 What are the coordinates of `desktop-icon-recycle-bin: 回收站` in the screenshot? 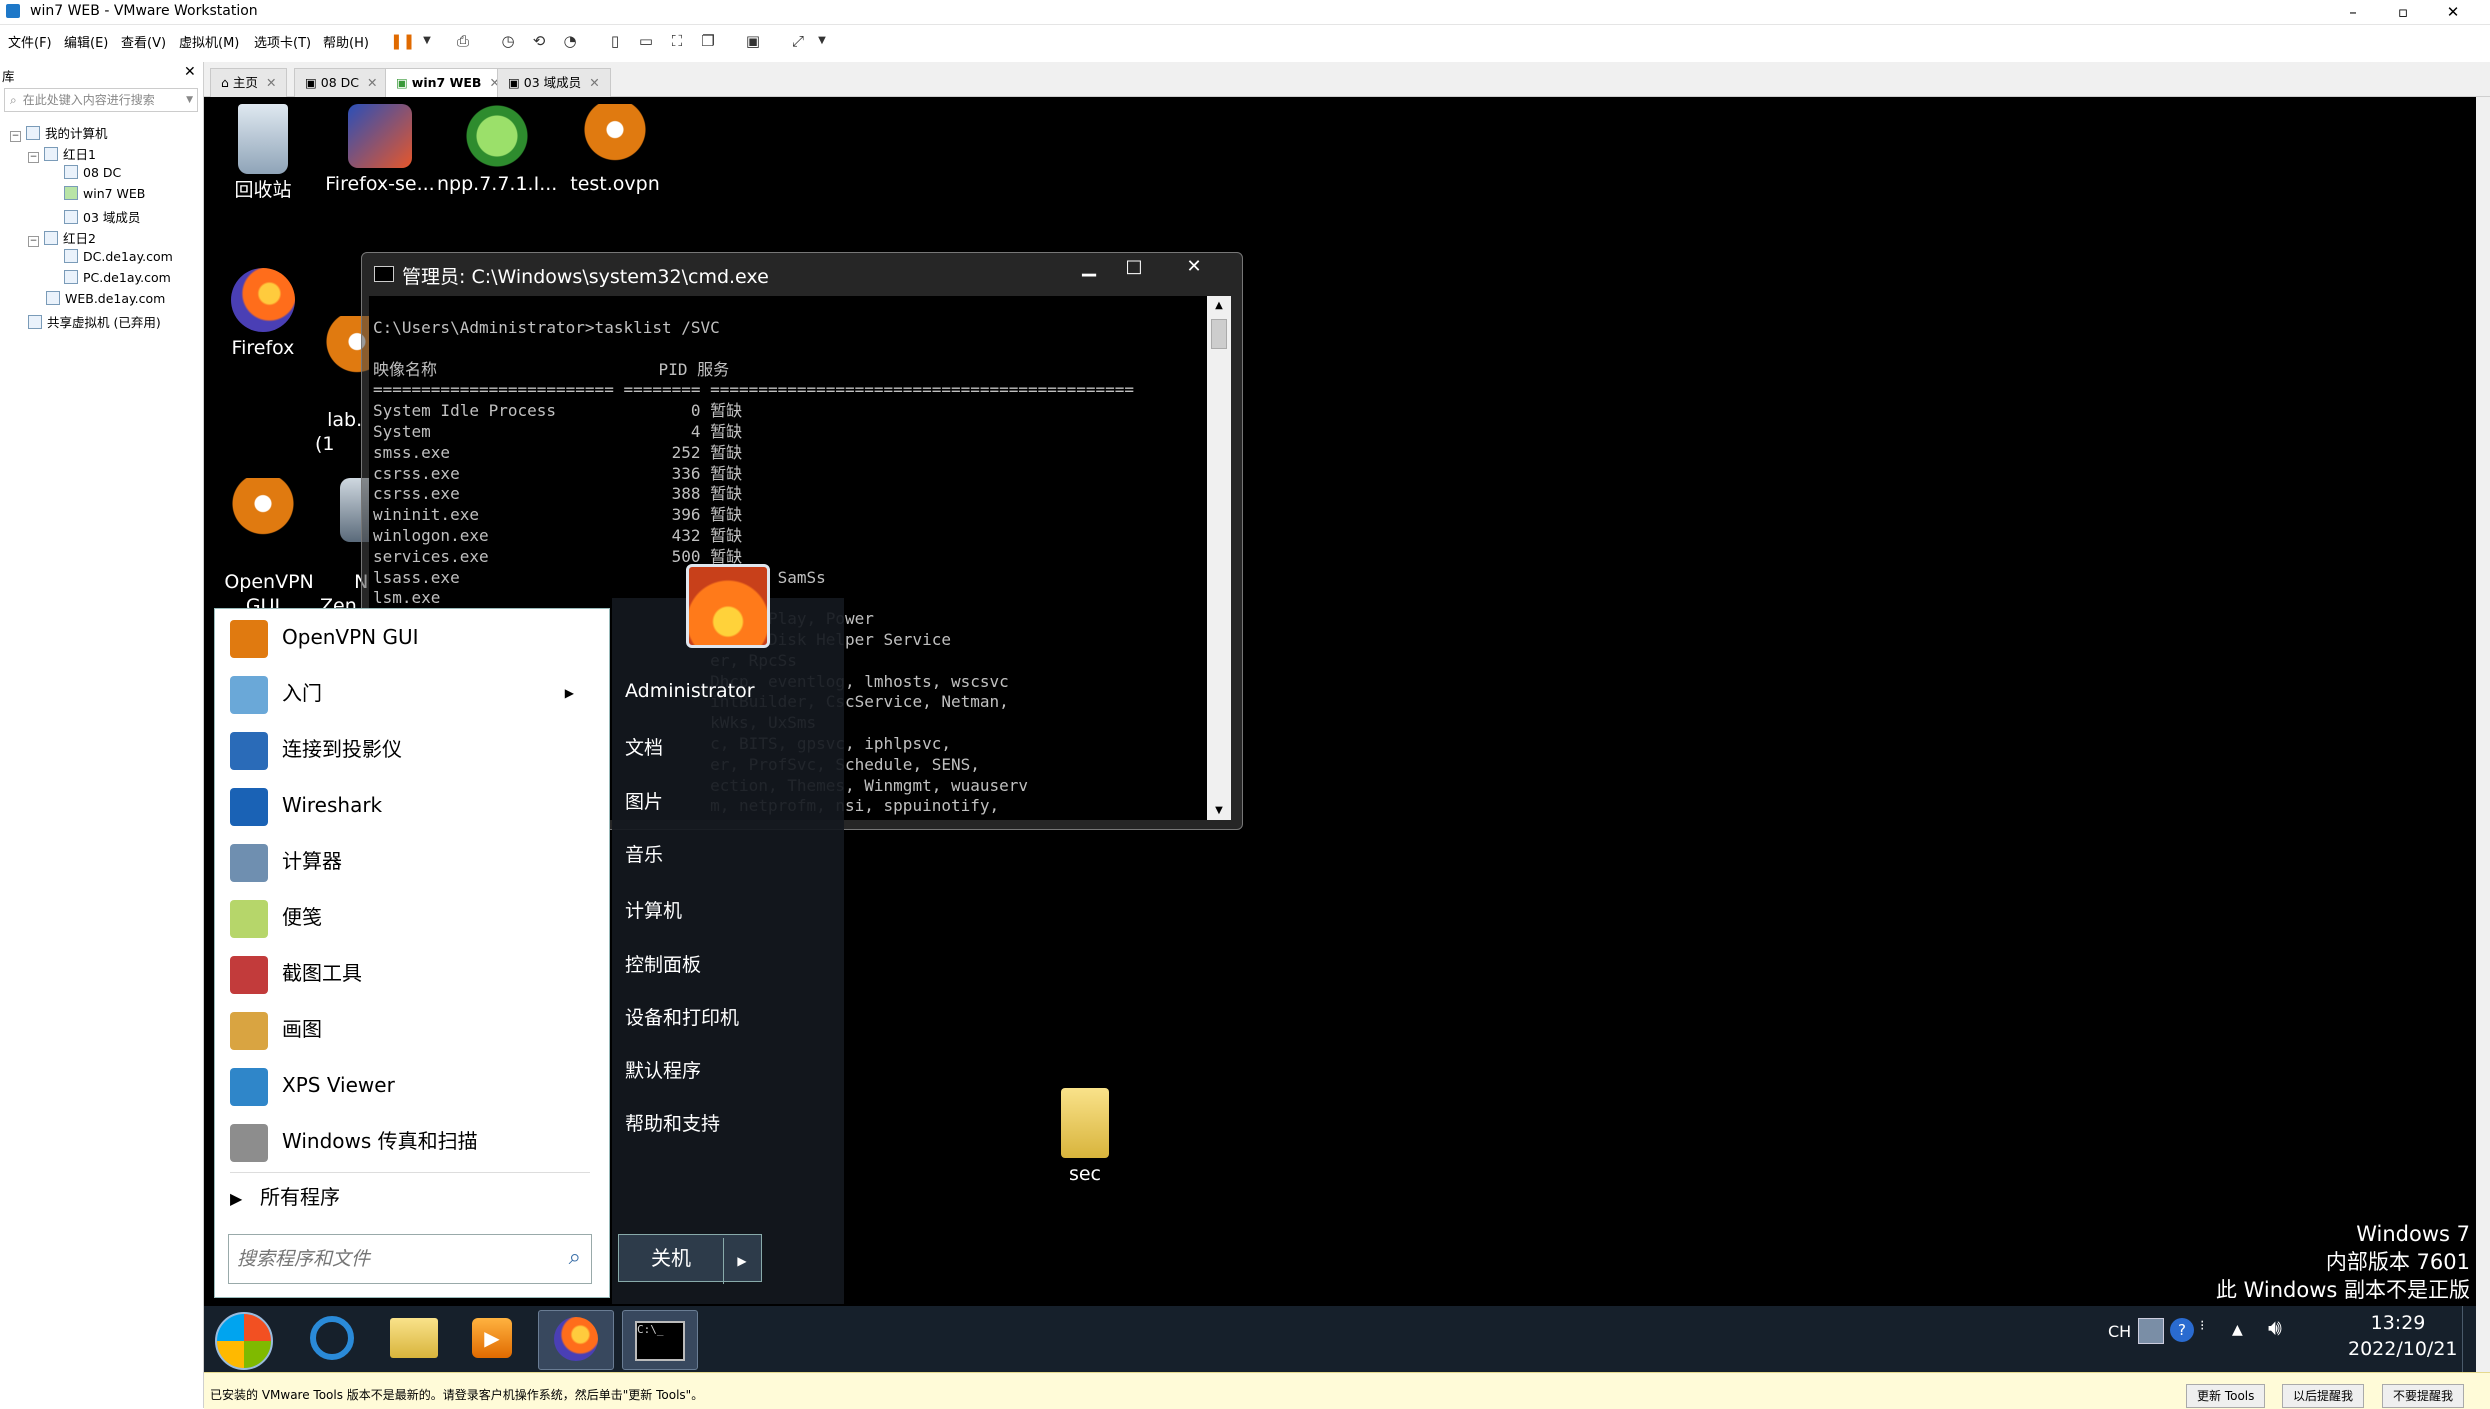 It's located at (263, 153).